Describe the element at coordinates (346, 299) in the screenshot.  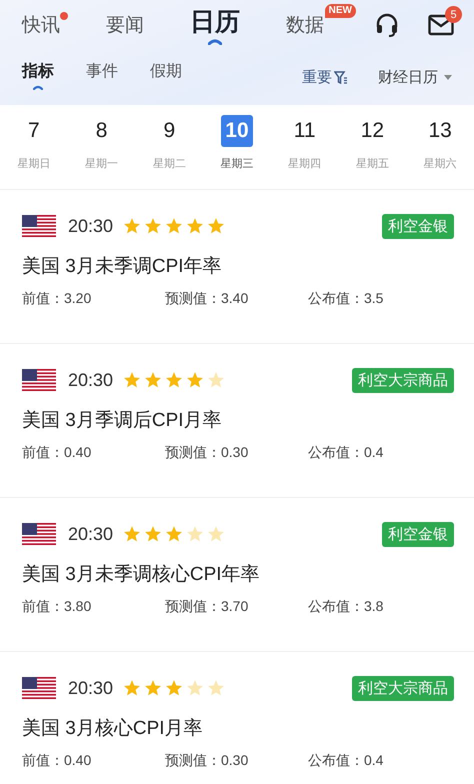
I see `actual-value: 公布值：3.5` at that location.